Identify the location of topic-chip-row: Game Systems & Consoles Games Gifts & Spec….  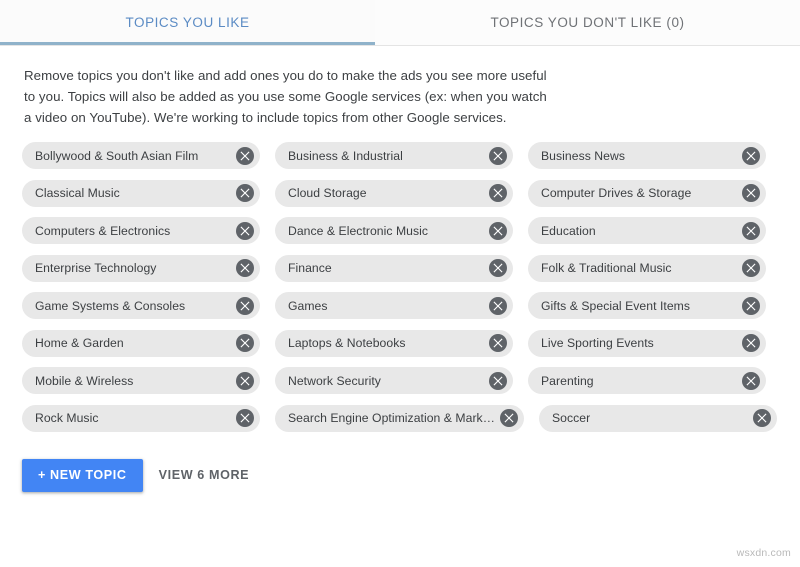
(402, 305).